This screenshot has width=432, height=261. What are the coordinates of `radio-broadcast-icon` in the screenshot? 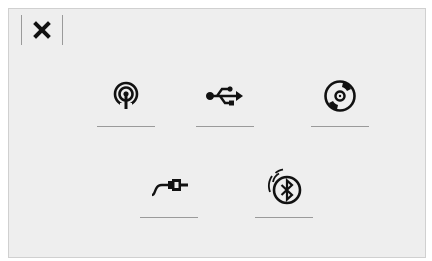 It's located at (126, 95).